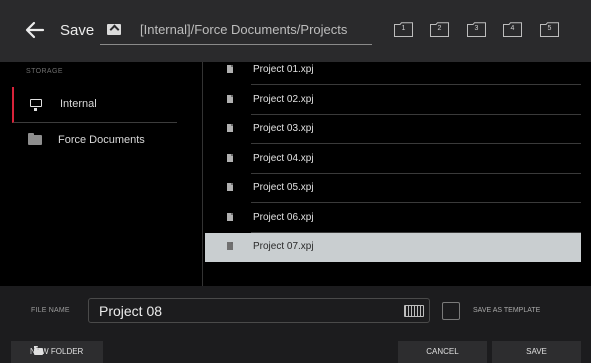 The width and height of the screenshot is (591, 363). I want to click on quick-folder-2-button: 2, so click(439, 29).